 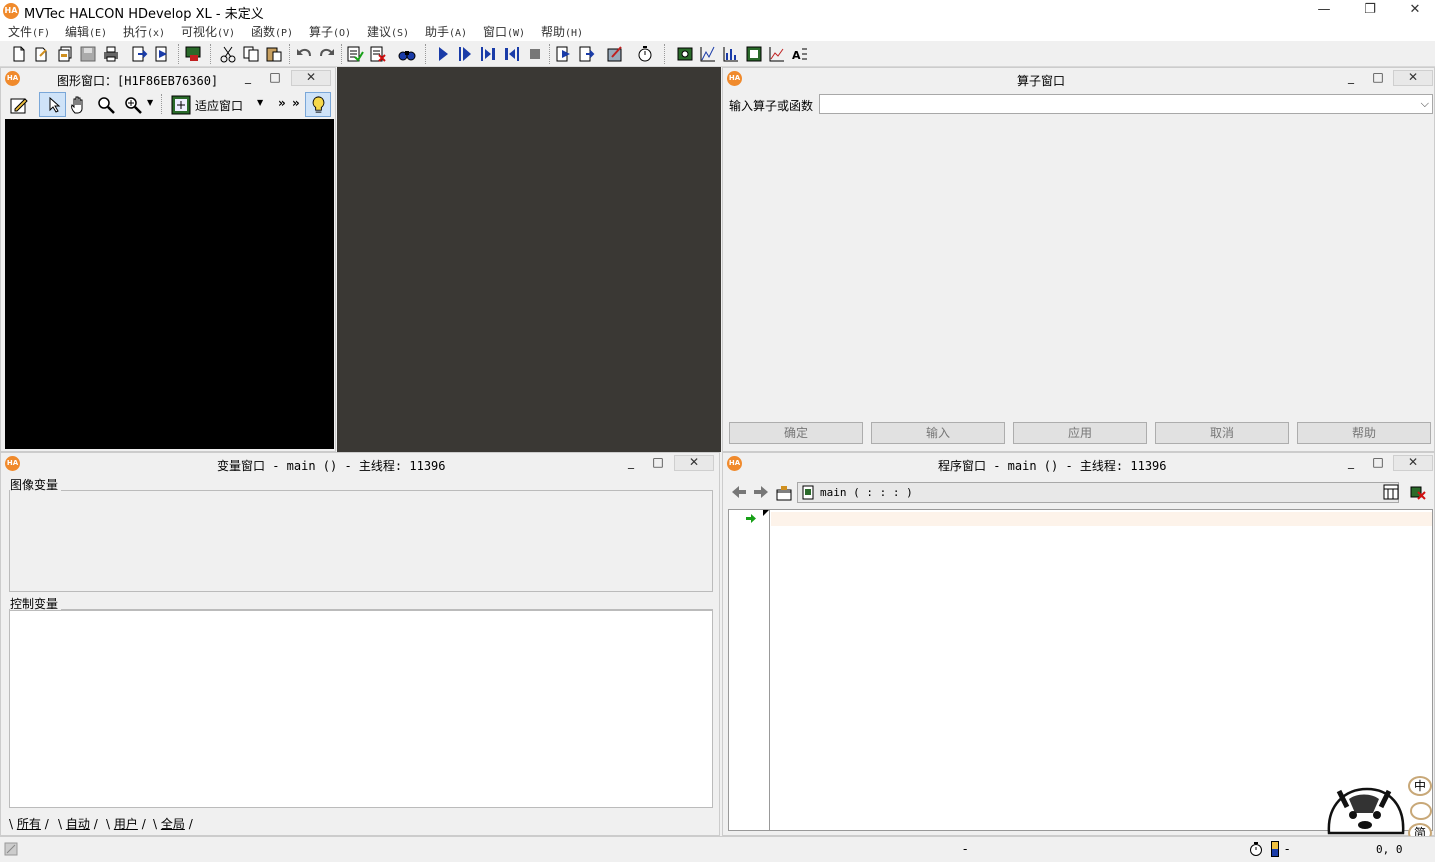 What do you see at coordinates (529, 259) in the screenshot?
I see `workspace-background` at bounding box center [529, 259].